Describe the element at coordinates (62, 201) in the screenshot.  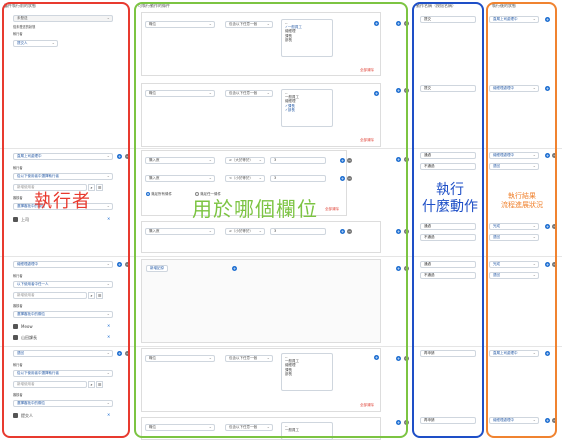
I see `annotation-executor: 執行者` at that location.